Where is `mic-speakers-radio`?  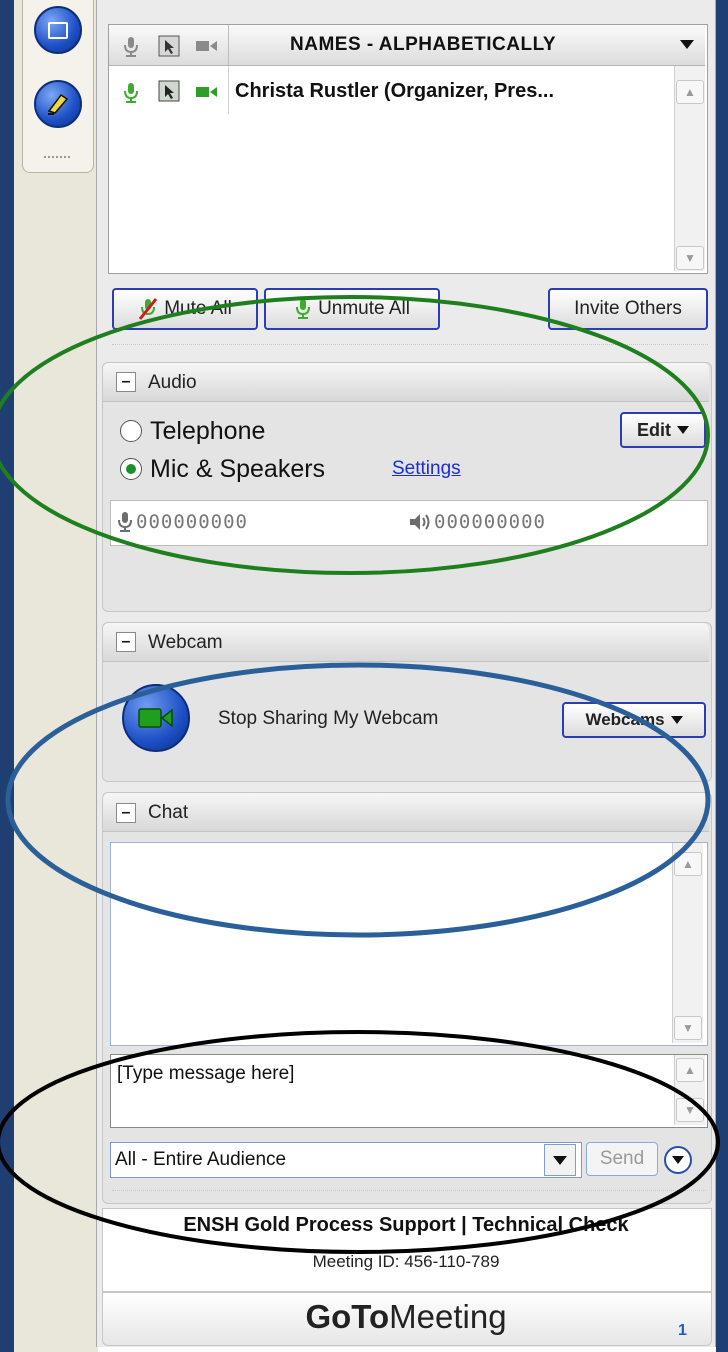 mic-speakers-radio is located at coordinates (131, 469).